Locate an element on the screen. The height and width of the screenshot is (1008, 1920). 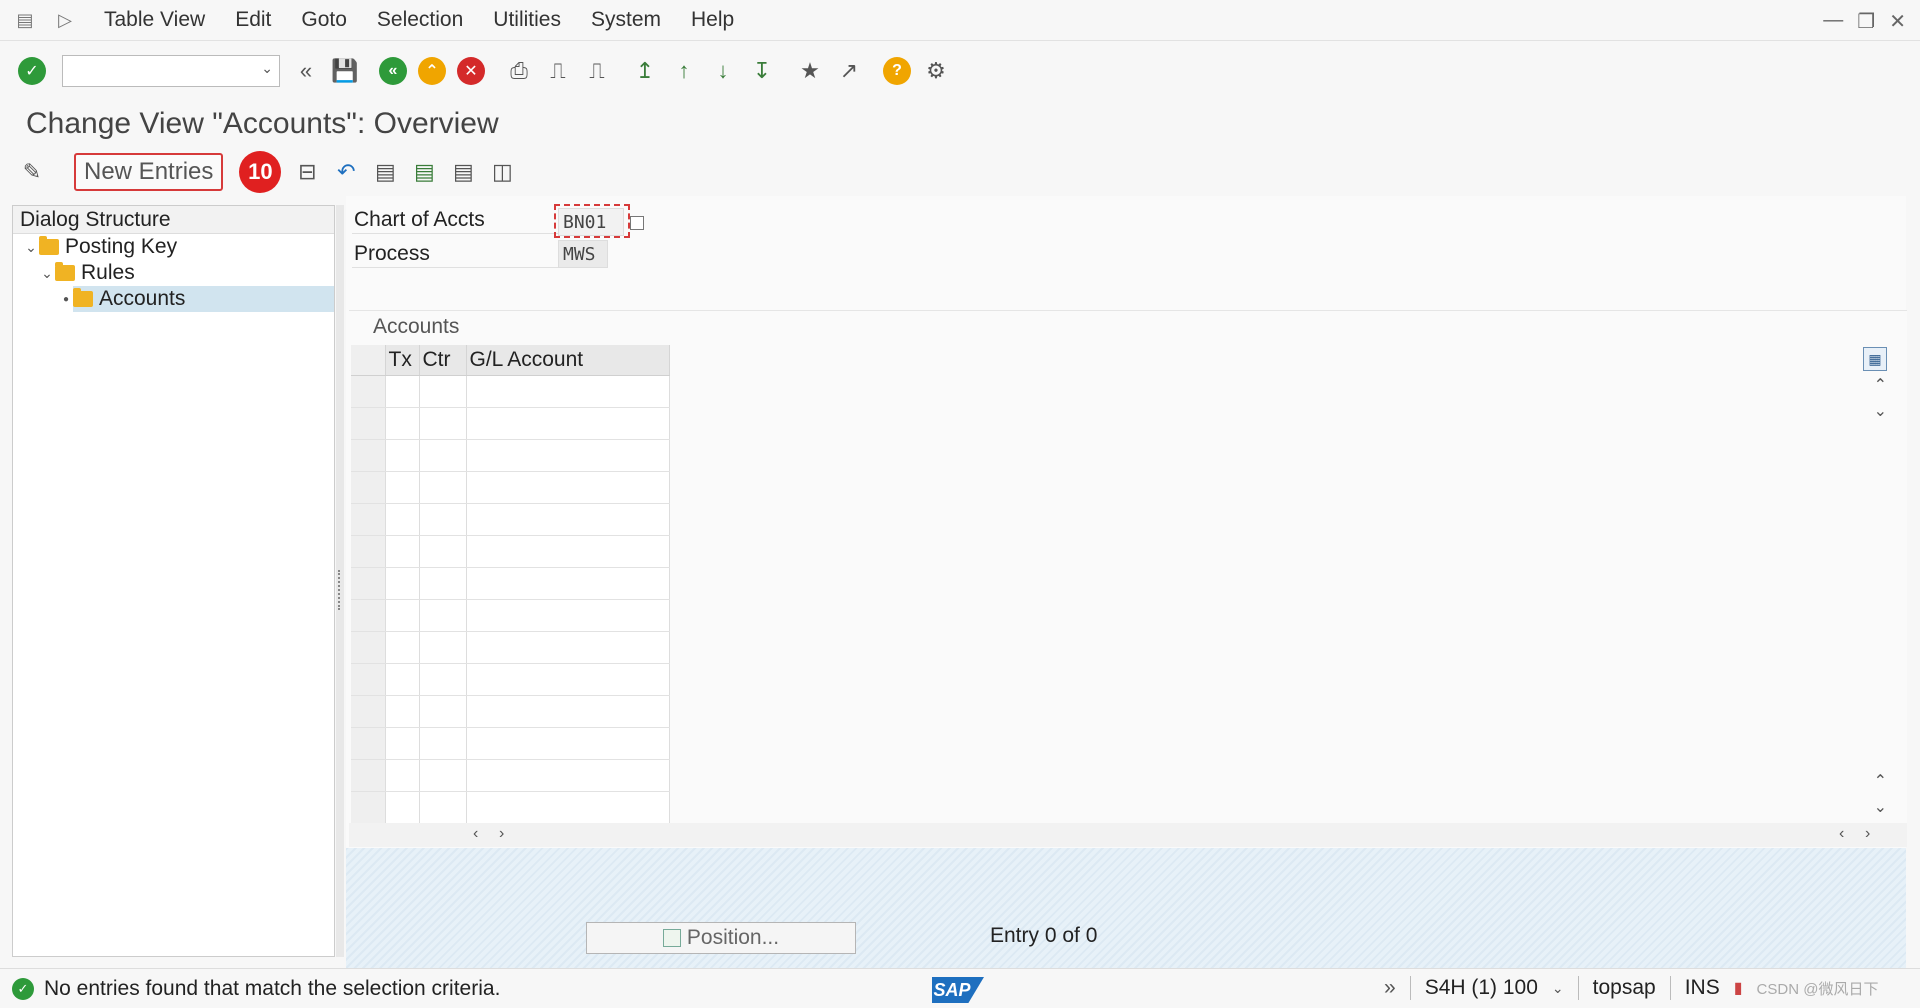
save-icon: 💾 is located at coordinates (345, 71).